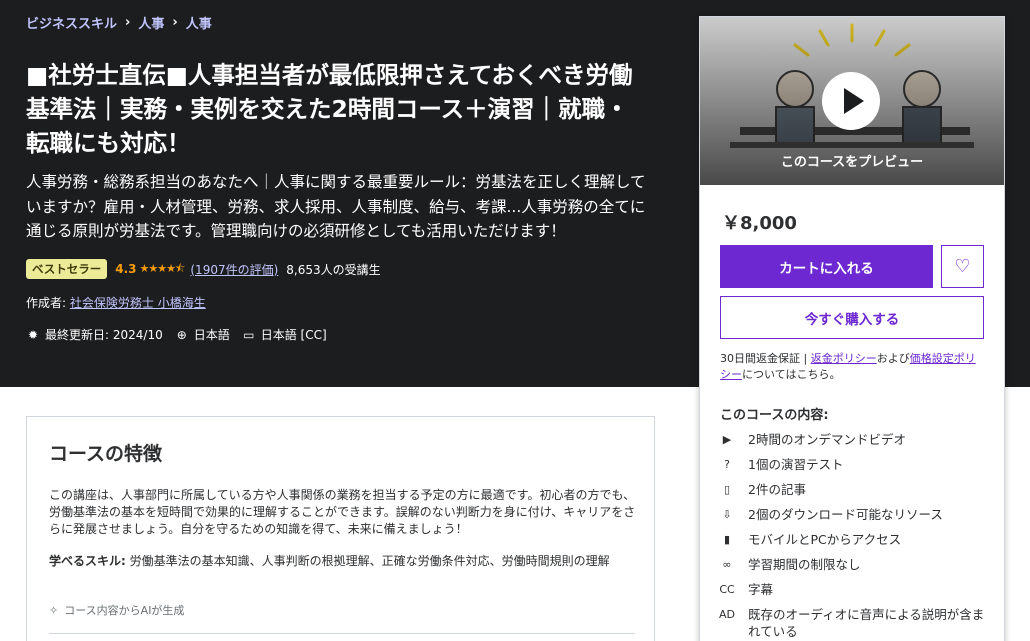 The width and height of the screenshot is (1030, 641). Describe the element at coordinates (342, 633) in the screenshot. I see `divider` at that location.